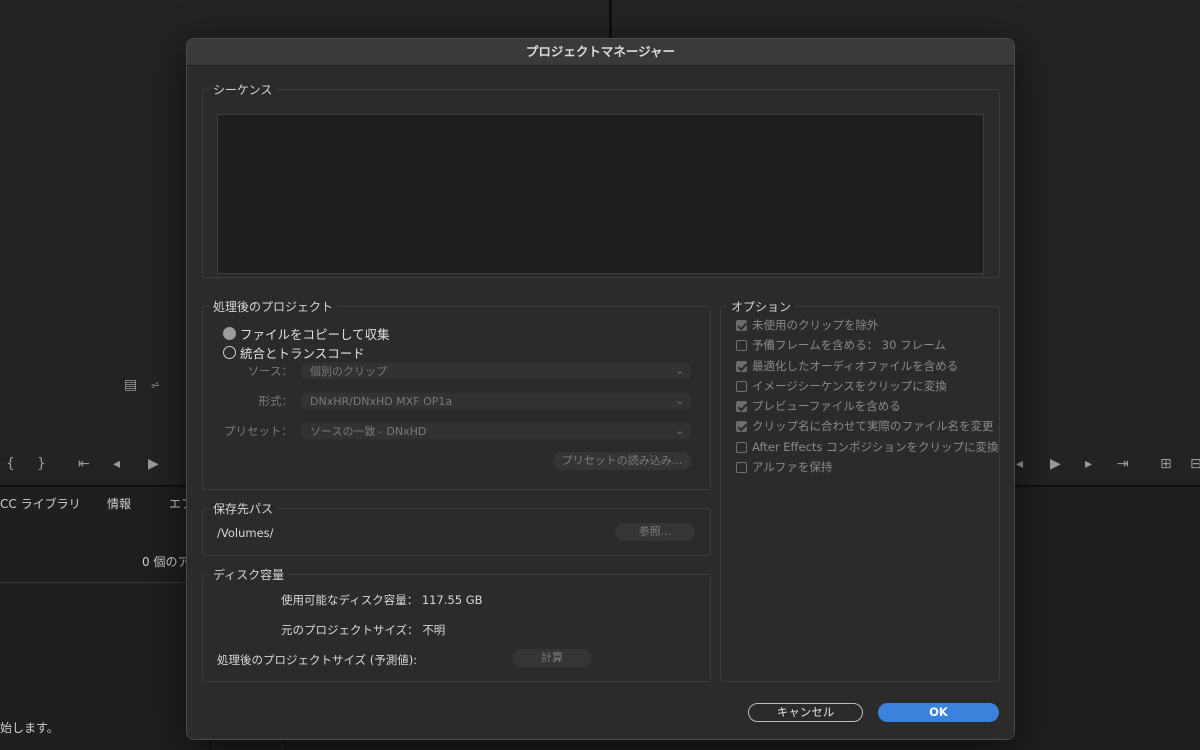 The width and height of the screenshot is (1200, 750). I want to click on ok-button: OK, so click(938, 712).